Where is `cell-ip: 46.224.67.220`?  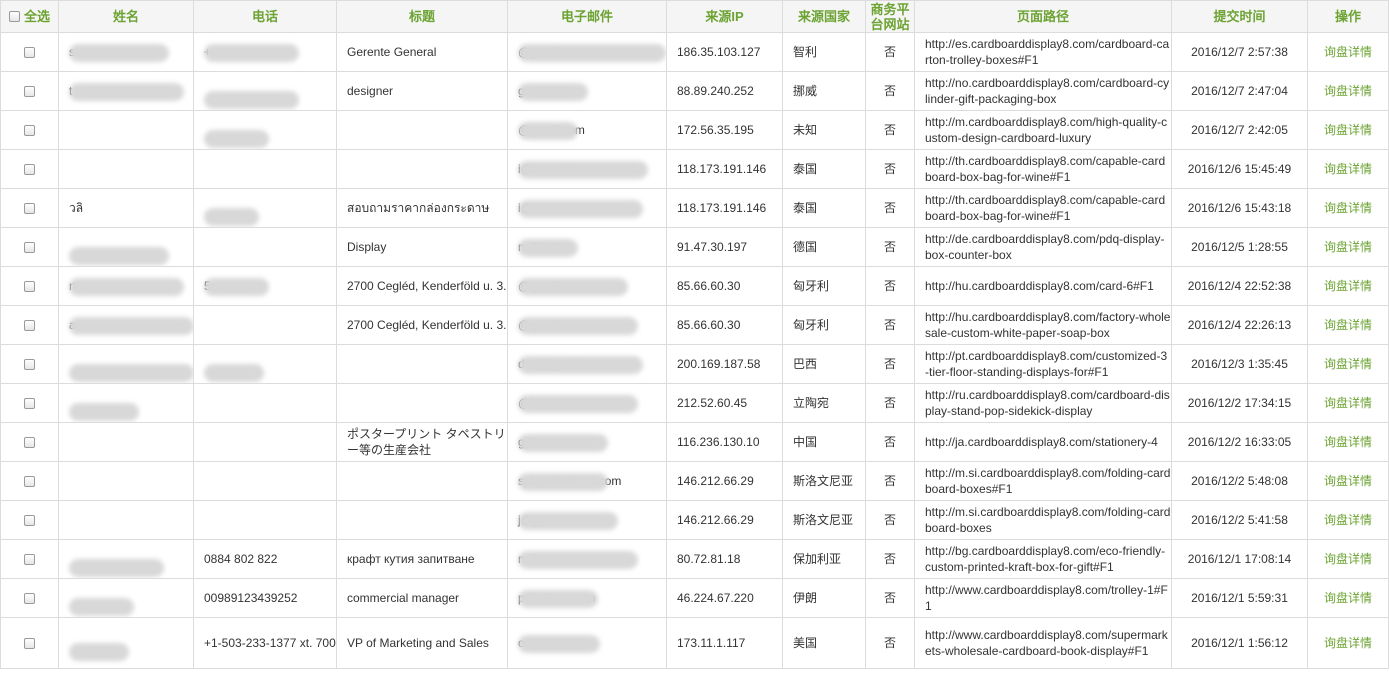
cell-ip: 46.224.67.220 is located at coordinates (724, 598).